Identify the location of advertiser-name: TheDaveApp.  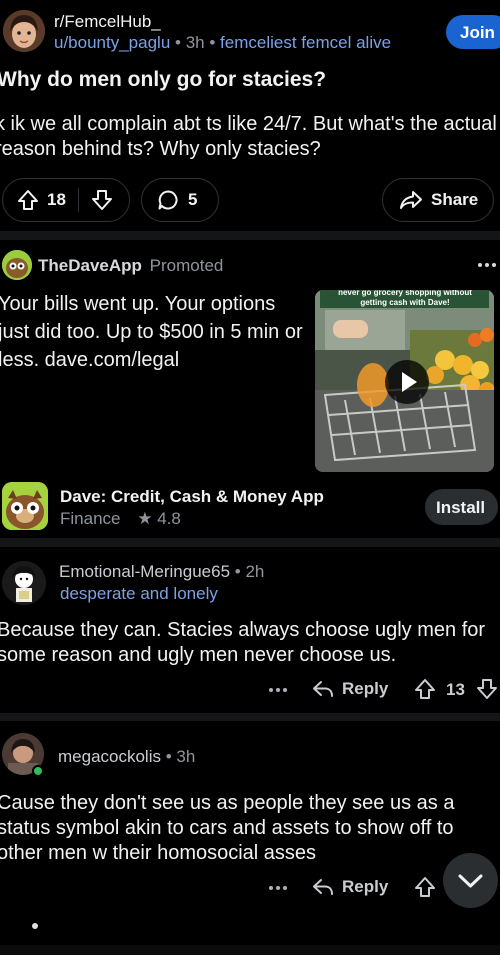
(90, 265).